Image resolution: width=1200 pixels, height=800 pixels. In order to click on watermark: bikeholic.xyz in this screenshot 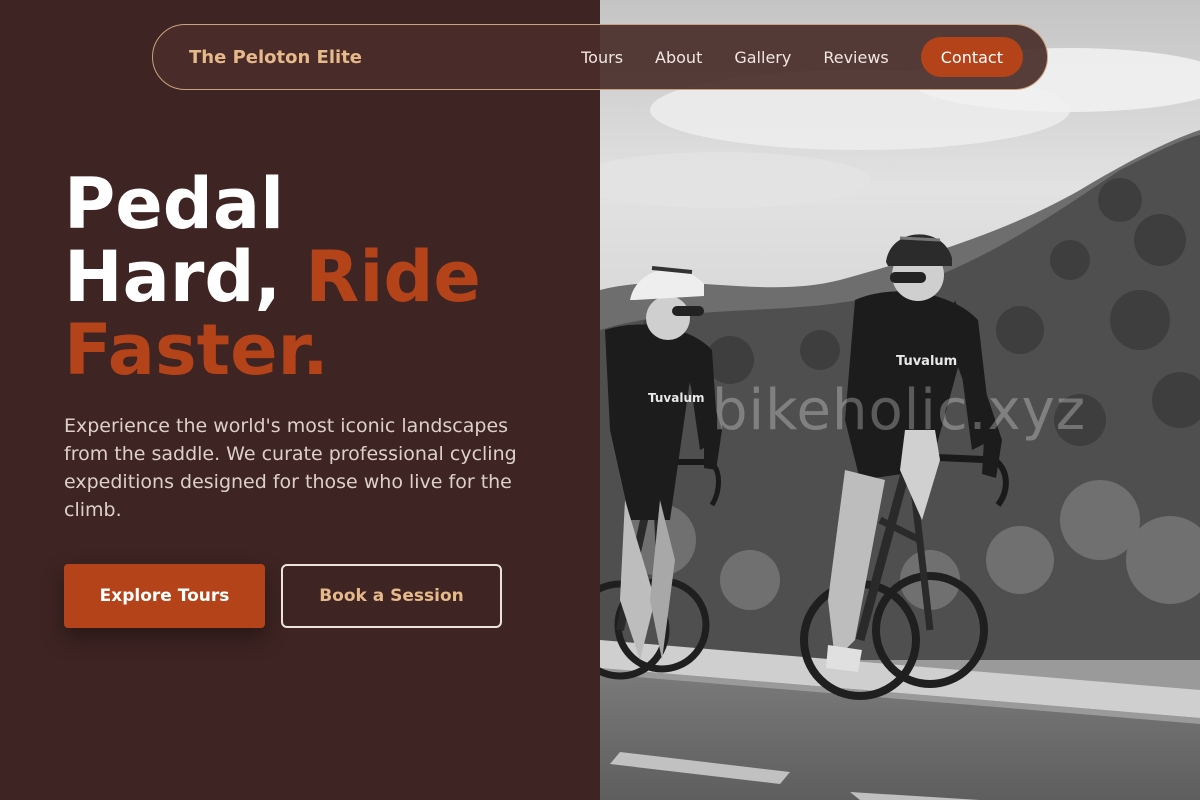, I will do `click(899, 410)`.